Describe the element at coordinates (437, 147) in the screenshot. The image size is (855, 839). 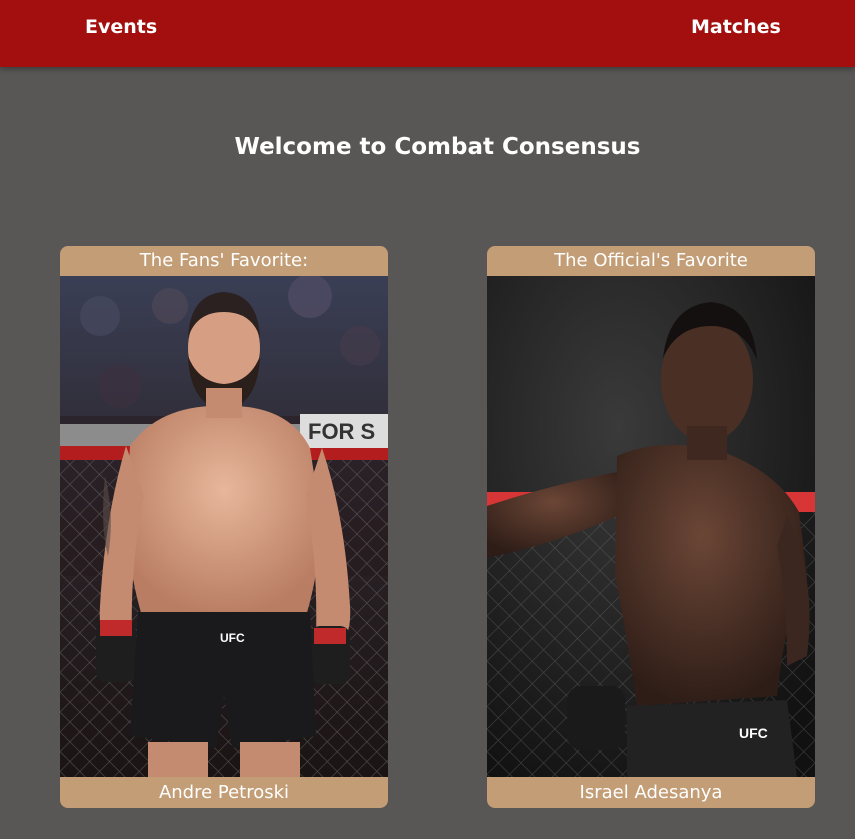
I see `page-title: Welcome to Combat Consensus` at that location.